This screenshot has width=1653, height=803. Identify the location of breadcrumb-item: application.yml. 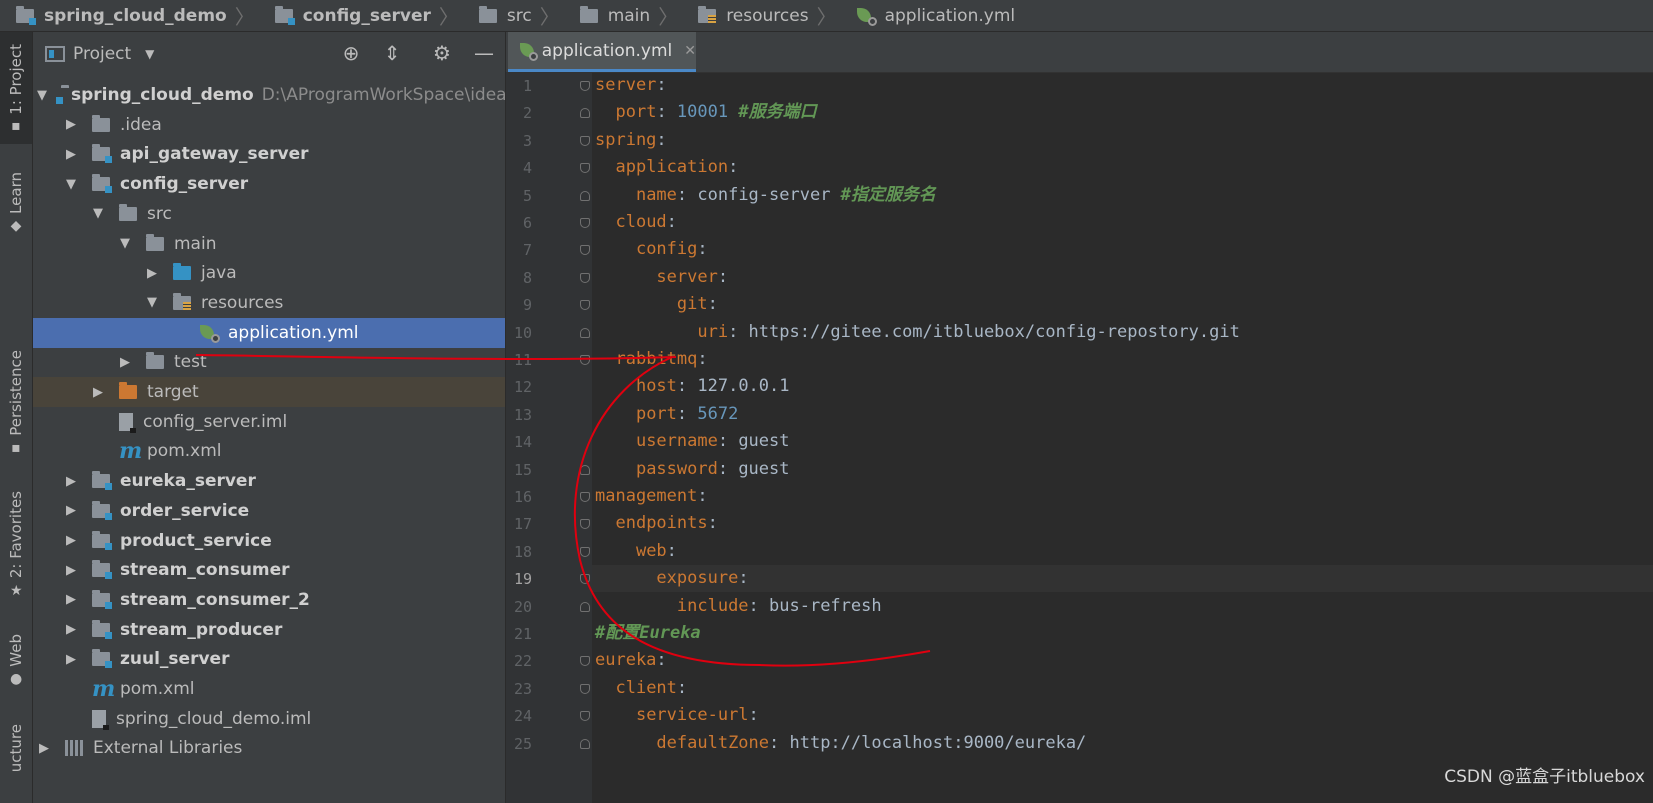
(930, 15).